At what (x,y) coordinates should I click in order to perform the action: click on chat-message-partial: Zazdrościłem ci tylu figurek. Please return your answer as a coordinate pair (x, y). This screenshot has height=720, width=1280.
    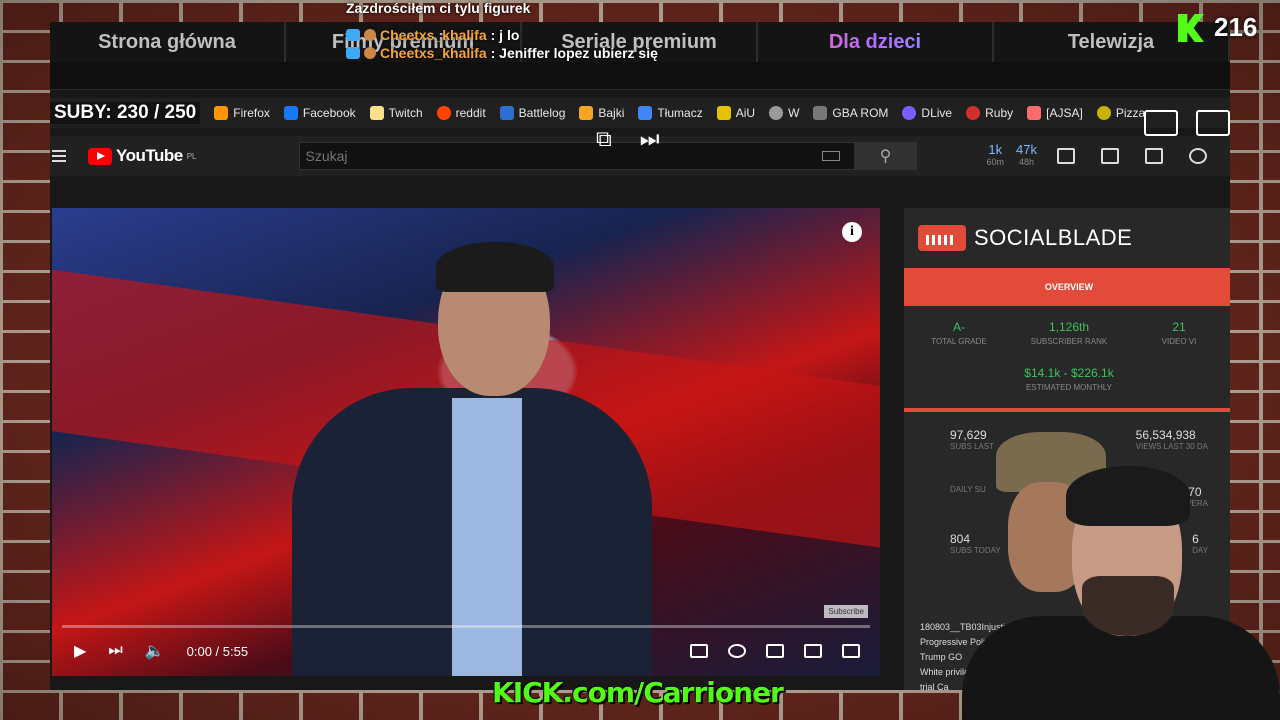
    Looking at the image, I should click on (502, 10).